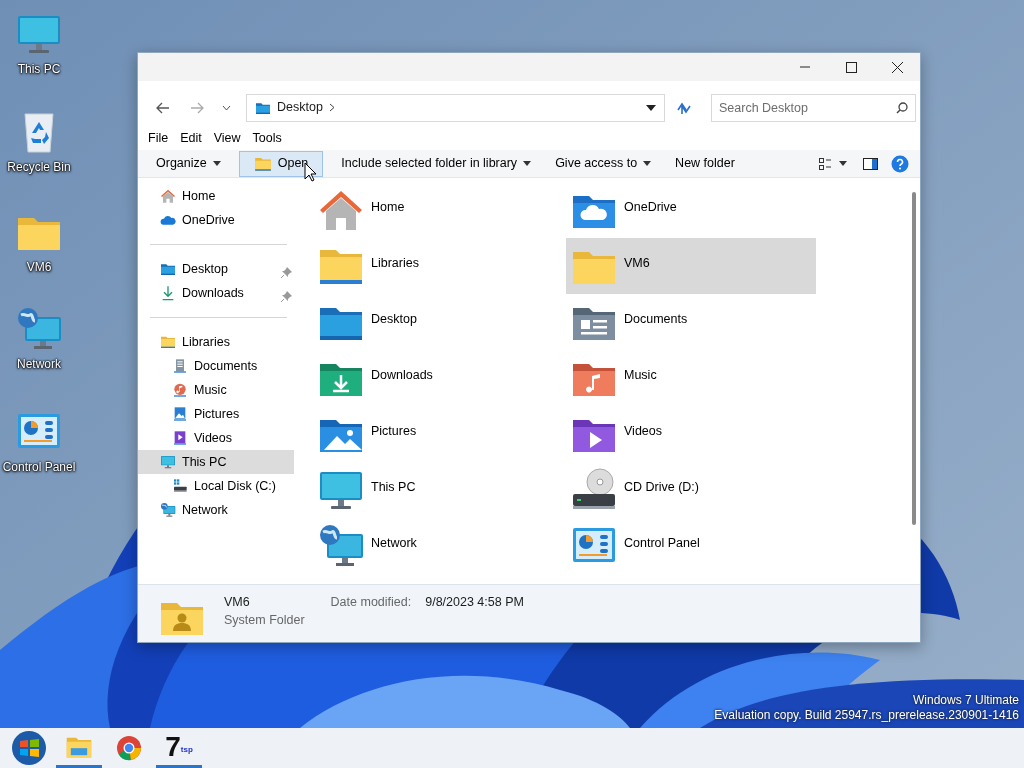 The height and width of the screenshot is (768, 1024). I want to click on nav-item: Libraries, so click(216, 342).